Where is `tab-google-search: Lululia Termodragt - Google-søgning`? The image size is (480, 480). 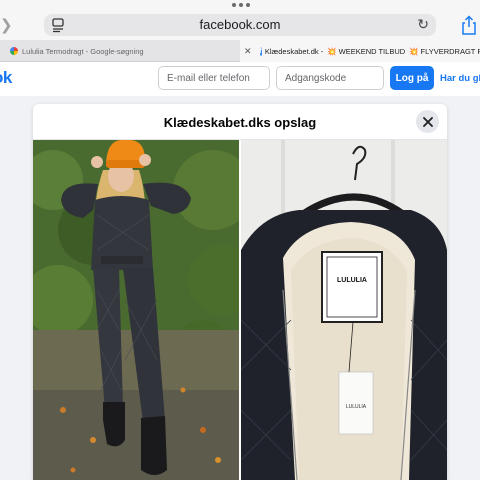
tab-google-search: Lululia Termodragt - Google-søgning is located at coordinates (120, 51).